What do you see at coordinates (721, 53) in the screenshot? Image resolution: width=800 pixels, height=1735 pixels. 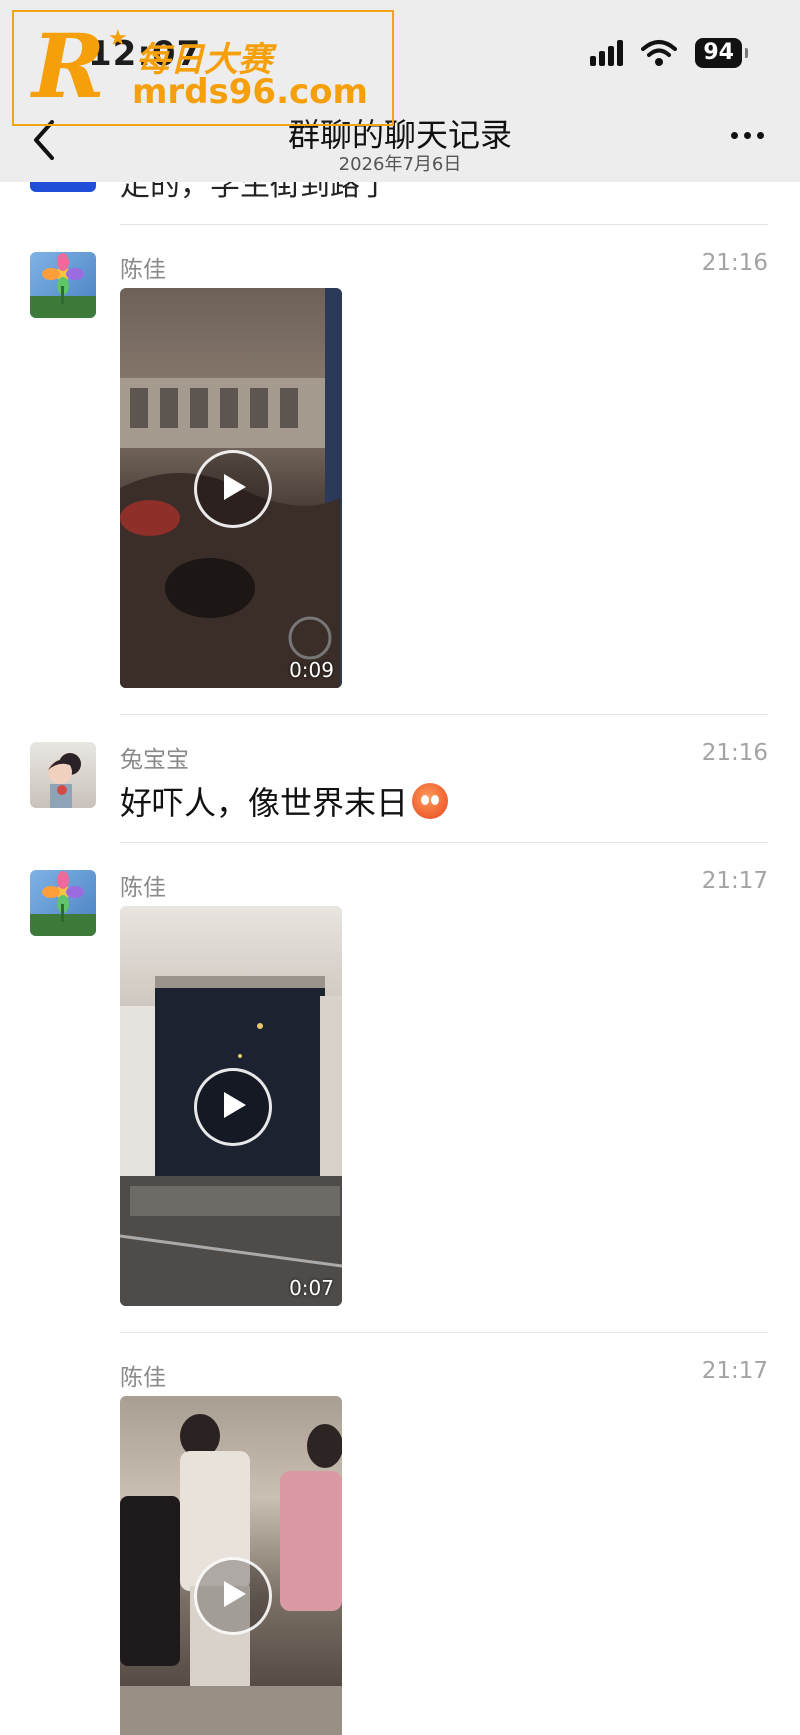 I see `battery-icon: 94` at bounding box center [721, 53].